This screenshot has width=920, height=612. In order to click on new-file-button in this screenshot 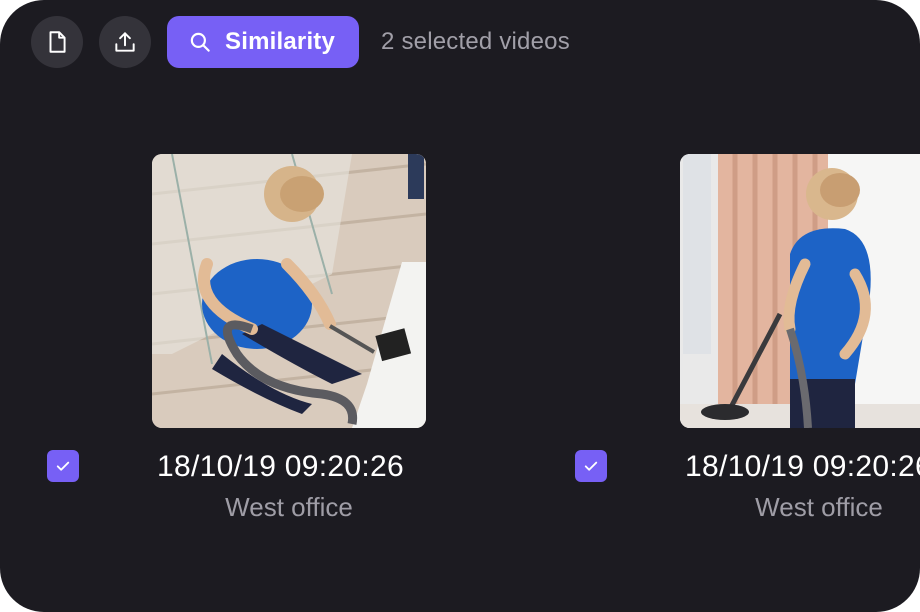, I will do `click(57, 42)`.